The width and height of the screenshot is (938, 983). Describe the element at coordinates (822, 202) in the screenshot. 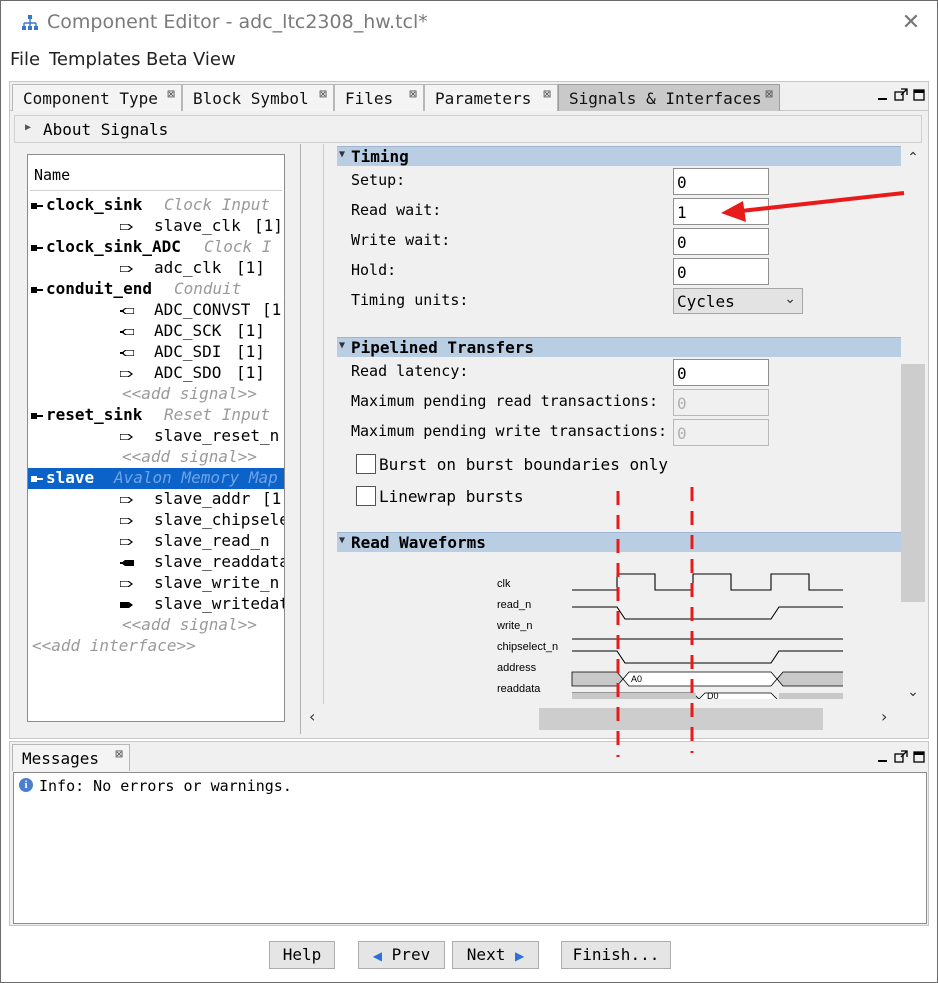

I see `red-arrow-shaft` at that location.